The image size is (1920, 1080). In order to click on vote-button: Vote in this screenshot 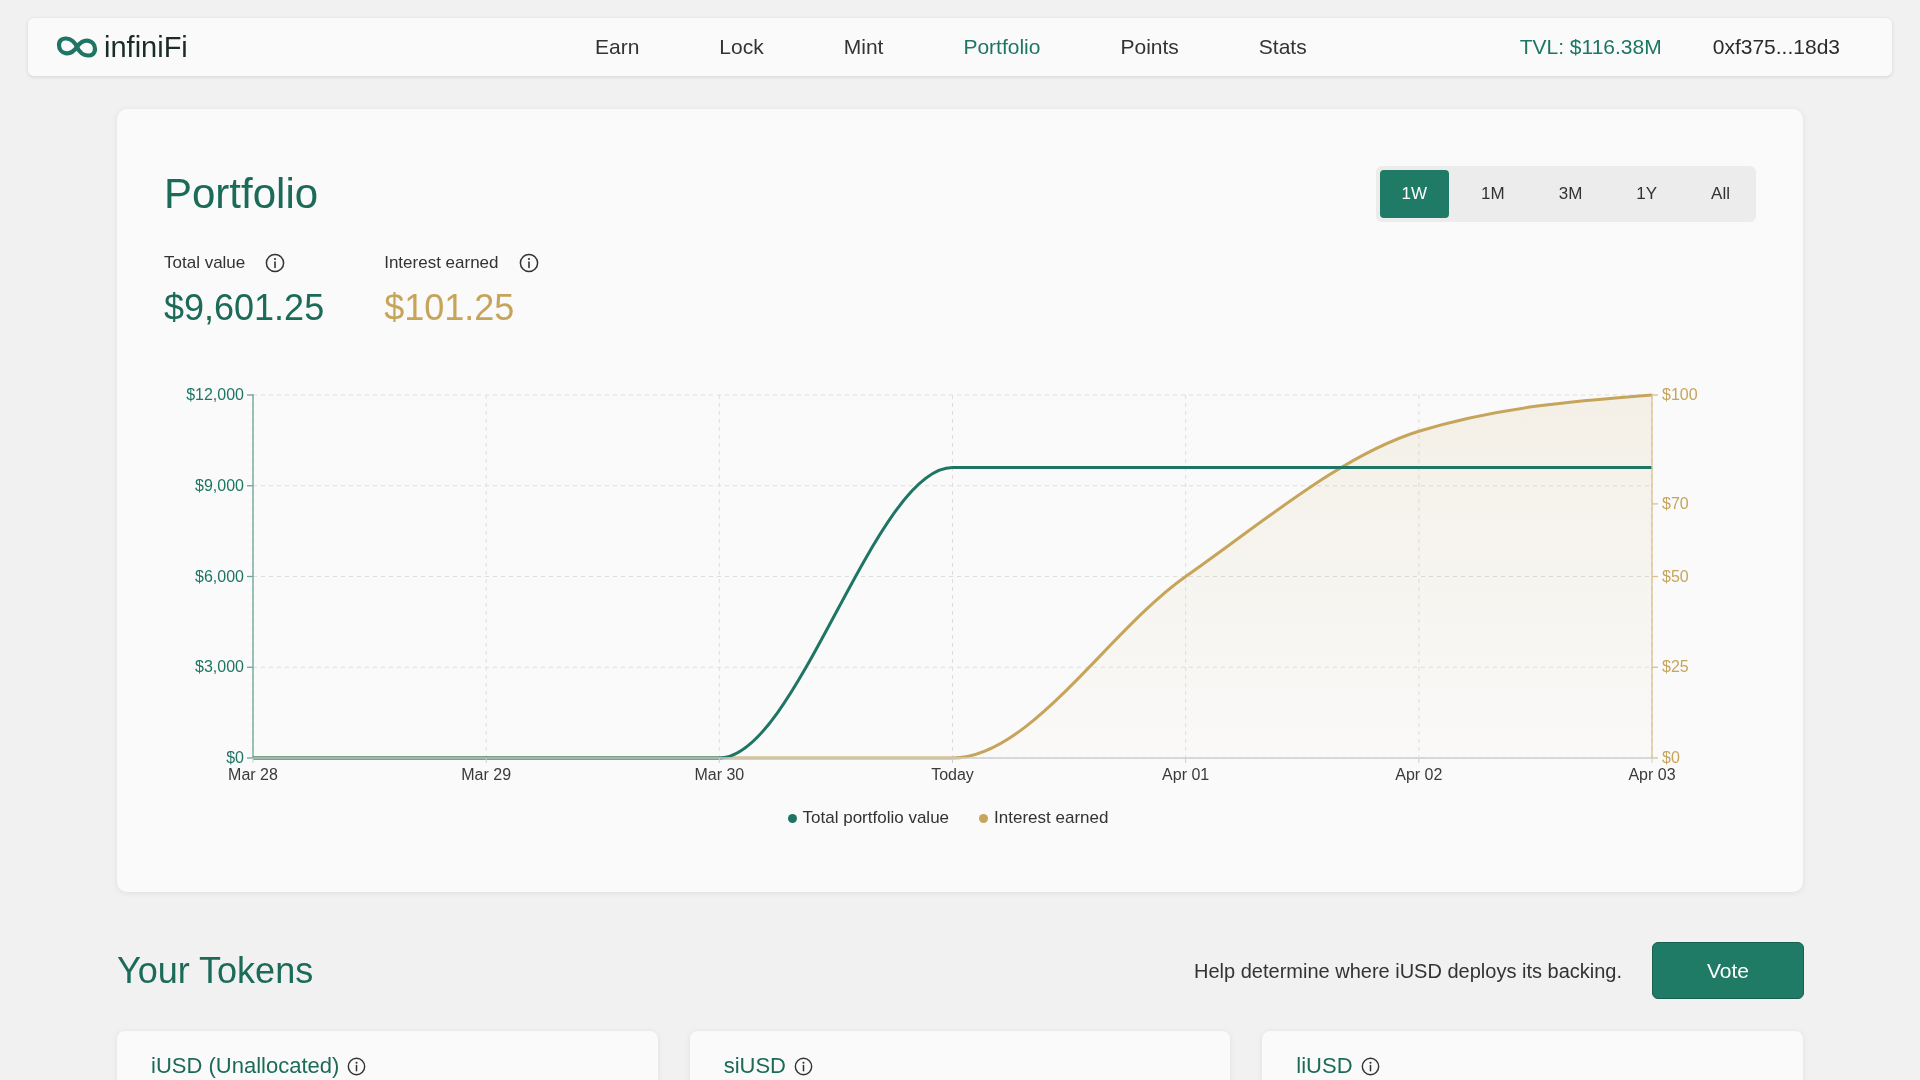, I will do `click(1728, 970)`.